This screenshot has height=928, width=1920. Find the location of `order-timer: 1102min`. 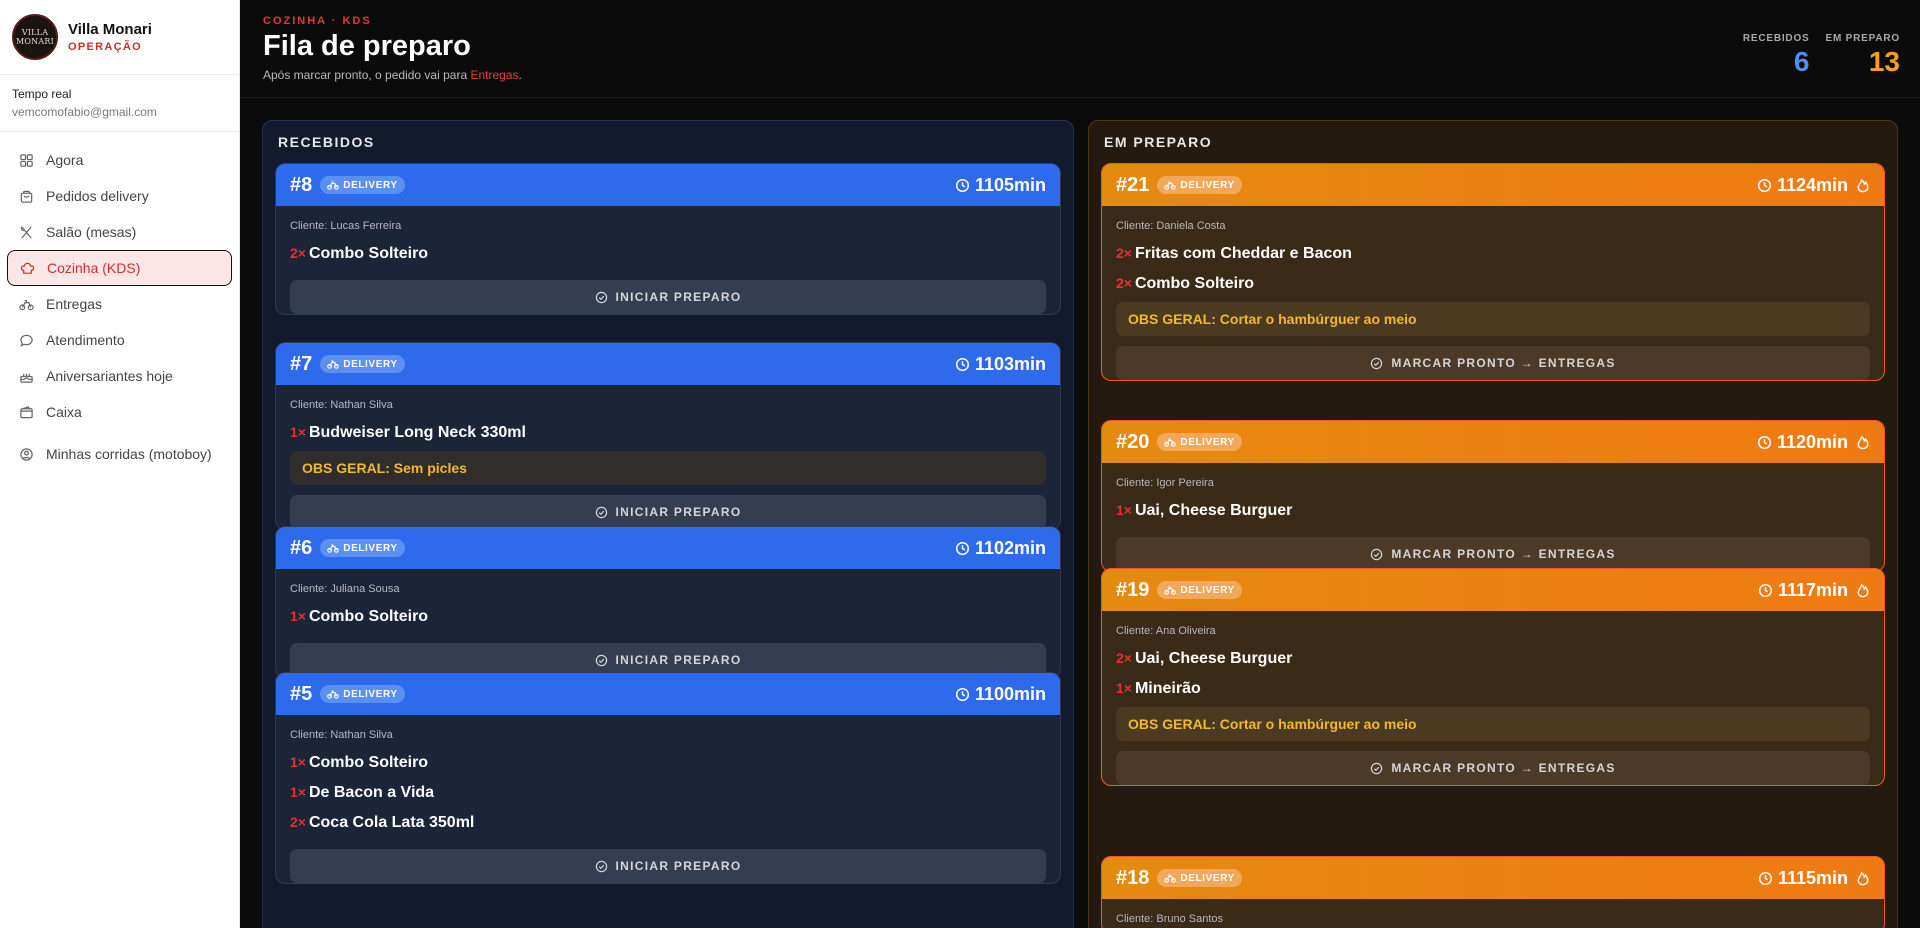

order-timer: 1102min is located at coordinates (1000, 548).